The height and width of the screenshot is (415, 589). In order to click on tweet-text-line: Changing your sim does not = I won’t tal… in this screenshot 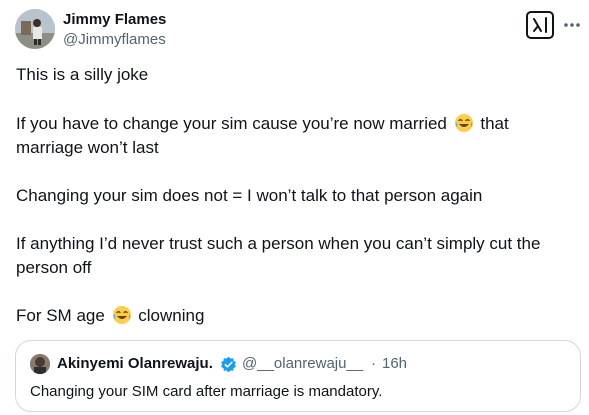, I will do `click(249, 195)`.